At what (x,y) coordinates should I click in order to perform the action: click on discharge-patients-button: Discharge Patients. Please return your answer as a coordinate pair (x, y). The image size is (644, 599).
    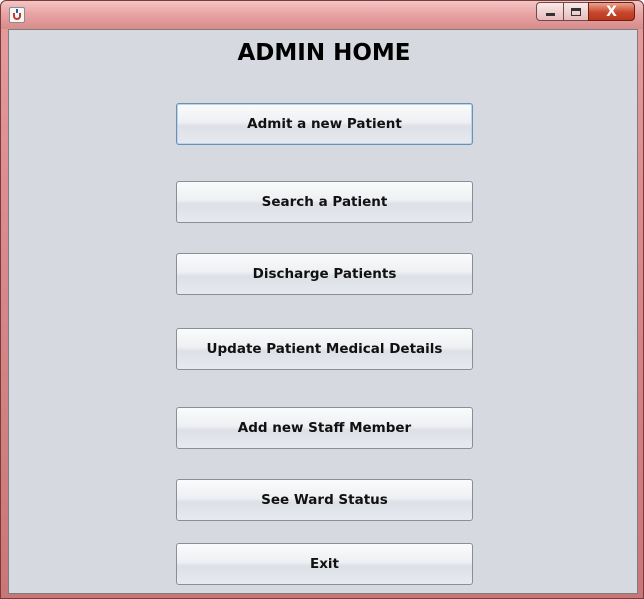
    Looking at the image, I should click on (324, 274).